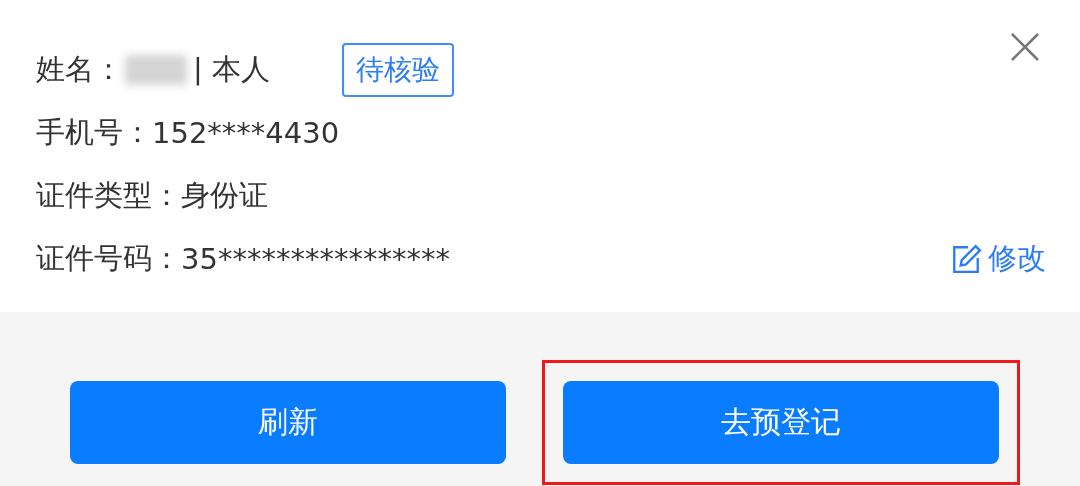  What do you see at coordinates (288, 422) in the screenshot?
I see `action-button: 刷新` at bounding box center [288, 422].